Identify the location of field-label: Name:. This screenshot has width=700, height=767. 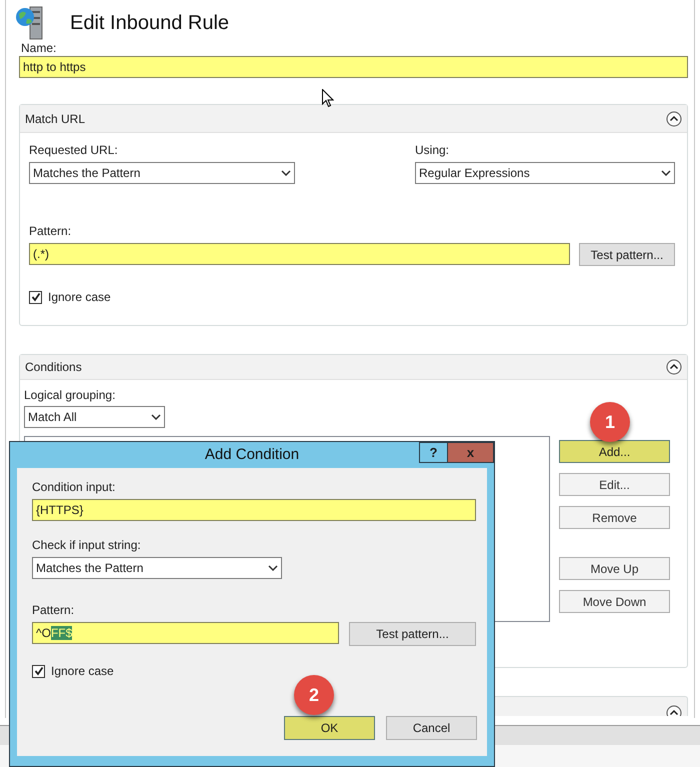
(39, 48).